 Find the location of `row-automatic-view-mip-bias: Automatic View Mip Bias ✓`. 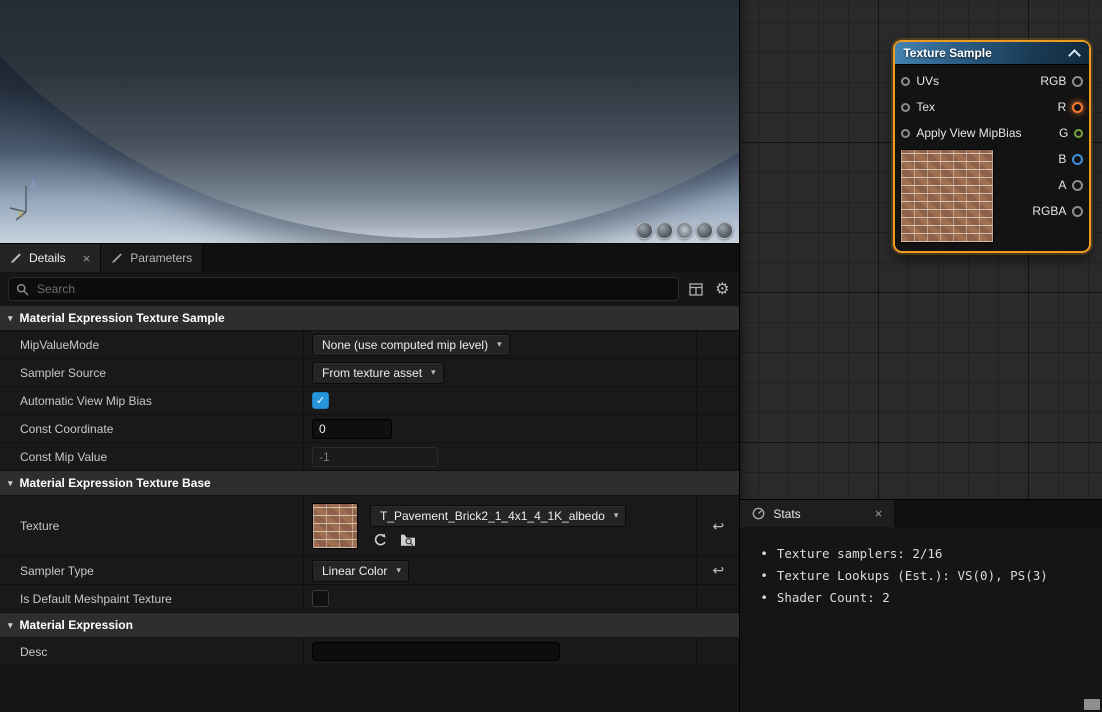

row-automatic-view-mip-bias: Automatic View Mip Bias ✓ is located at coordinates (370, 401).